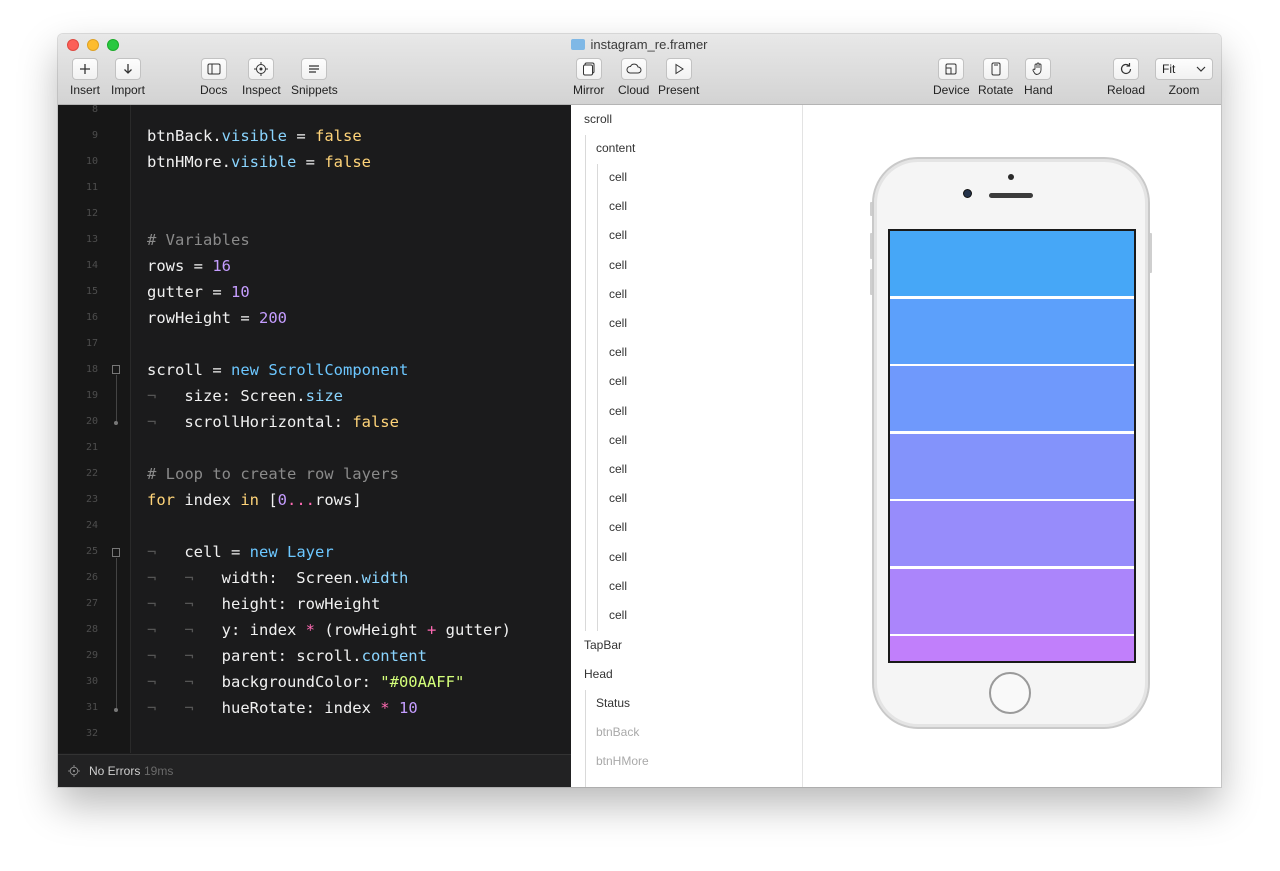 This screenshot has height=871, width=1280. Describe the element at coordinates (189, 370) in the screenshot. I see `code-token: scroll =` at that location.